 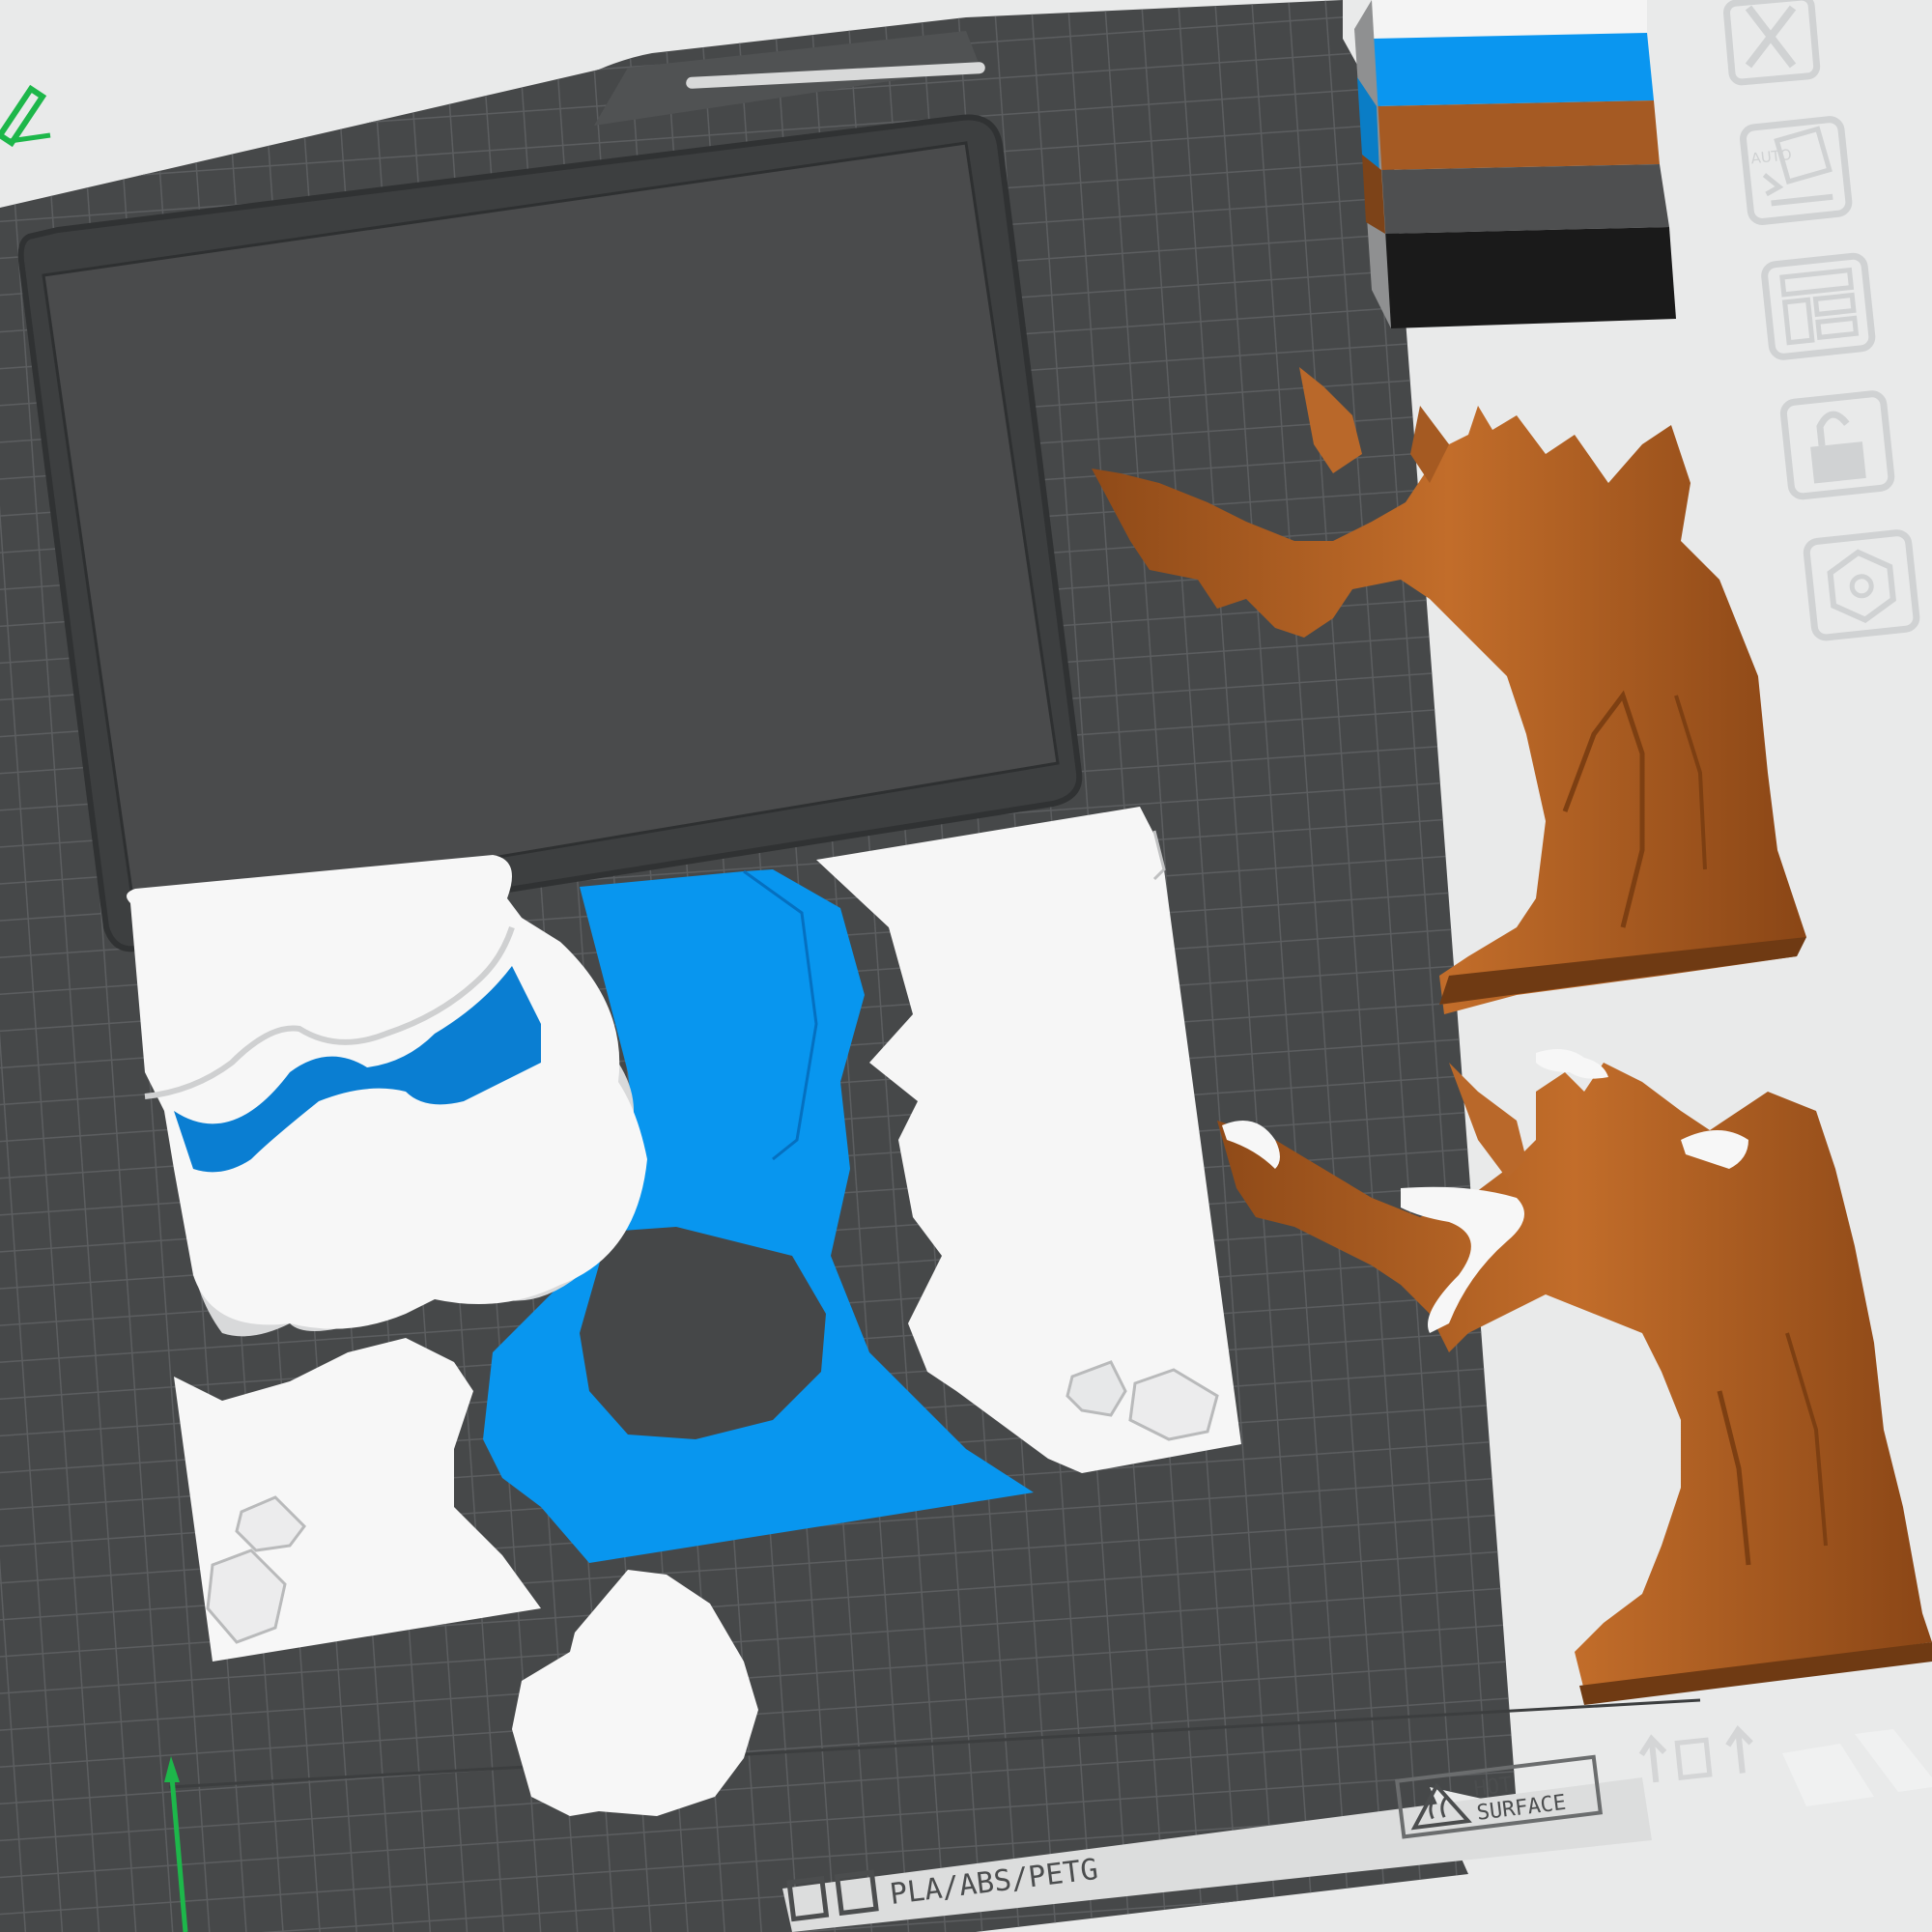 I want to click on lock-tool, so click(x=1837, y=445).